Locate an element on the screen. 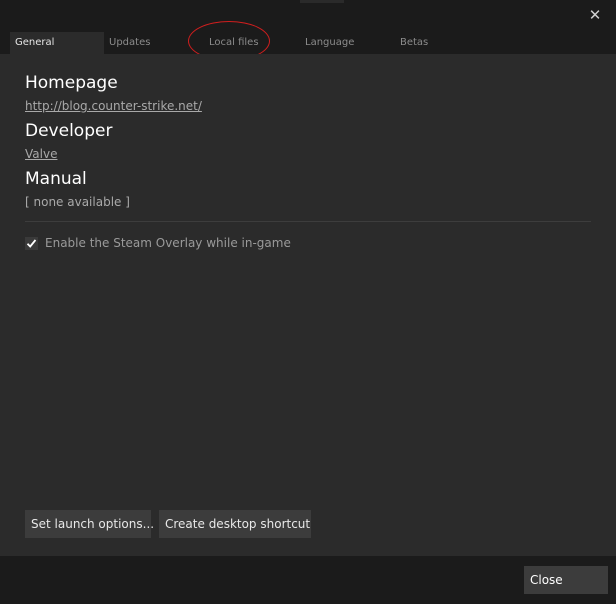  overlay-checkbox is located at coordinates (31, 243).